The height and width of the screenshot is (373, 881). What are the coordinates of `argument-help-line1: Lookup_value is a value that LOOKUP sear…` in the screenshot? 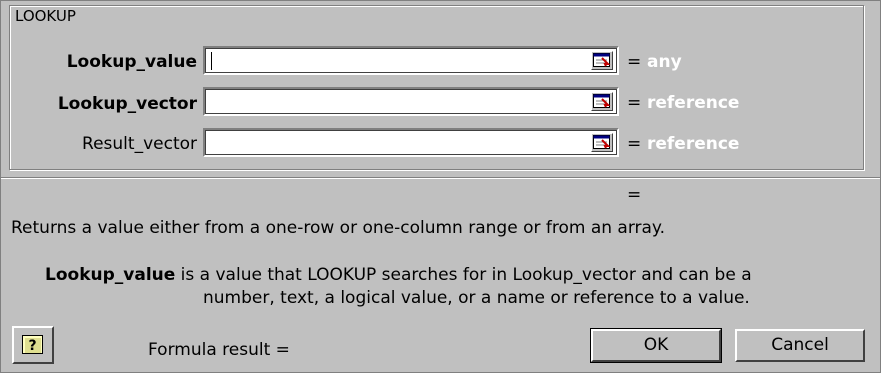 It's located at (398, 275).